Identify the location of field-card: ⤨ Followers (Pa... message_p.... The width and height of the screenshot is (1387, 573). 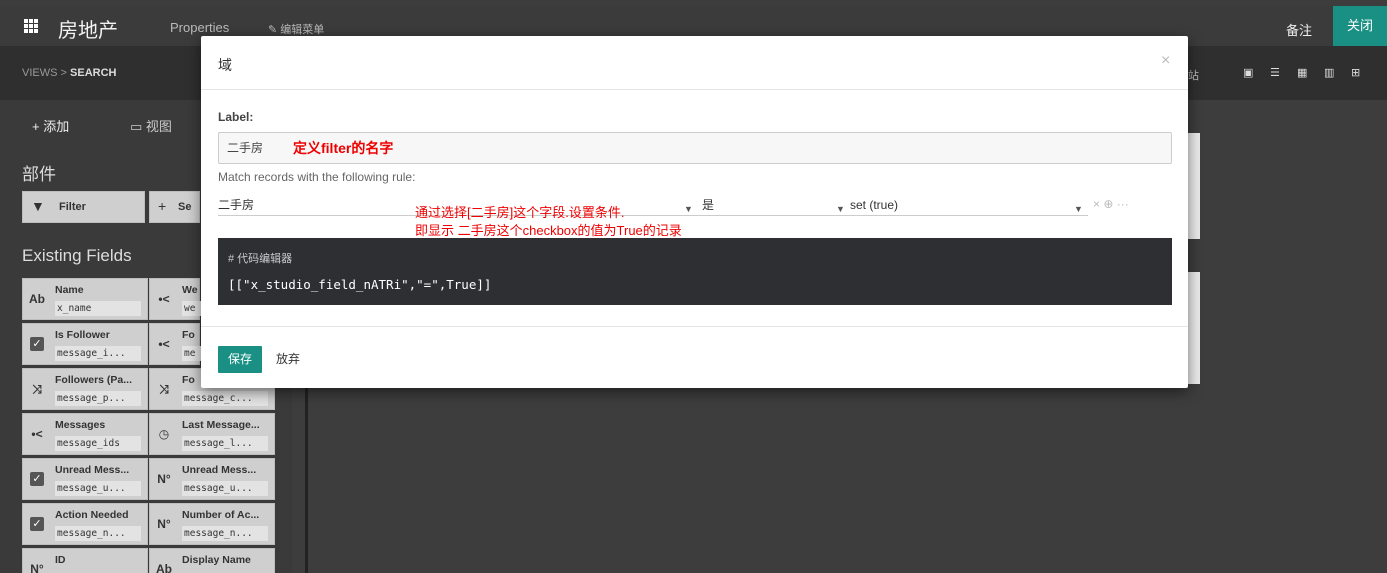
(85, 389).